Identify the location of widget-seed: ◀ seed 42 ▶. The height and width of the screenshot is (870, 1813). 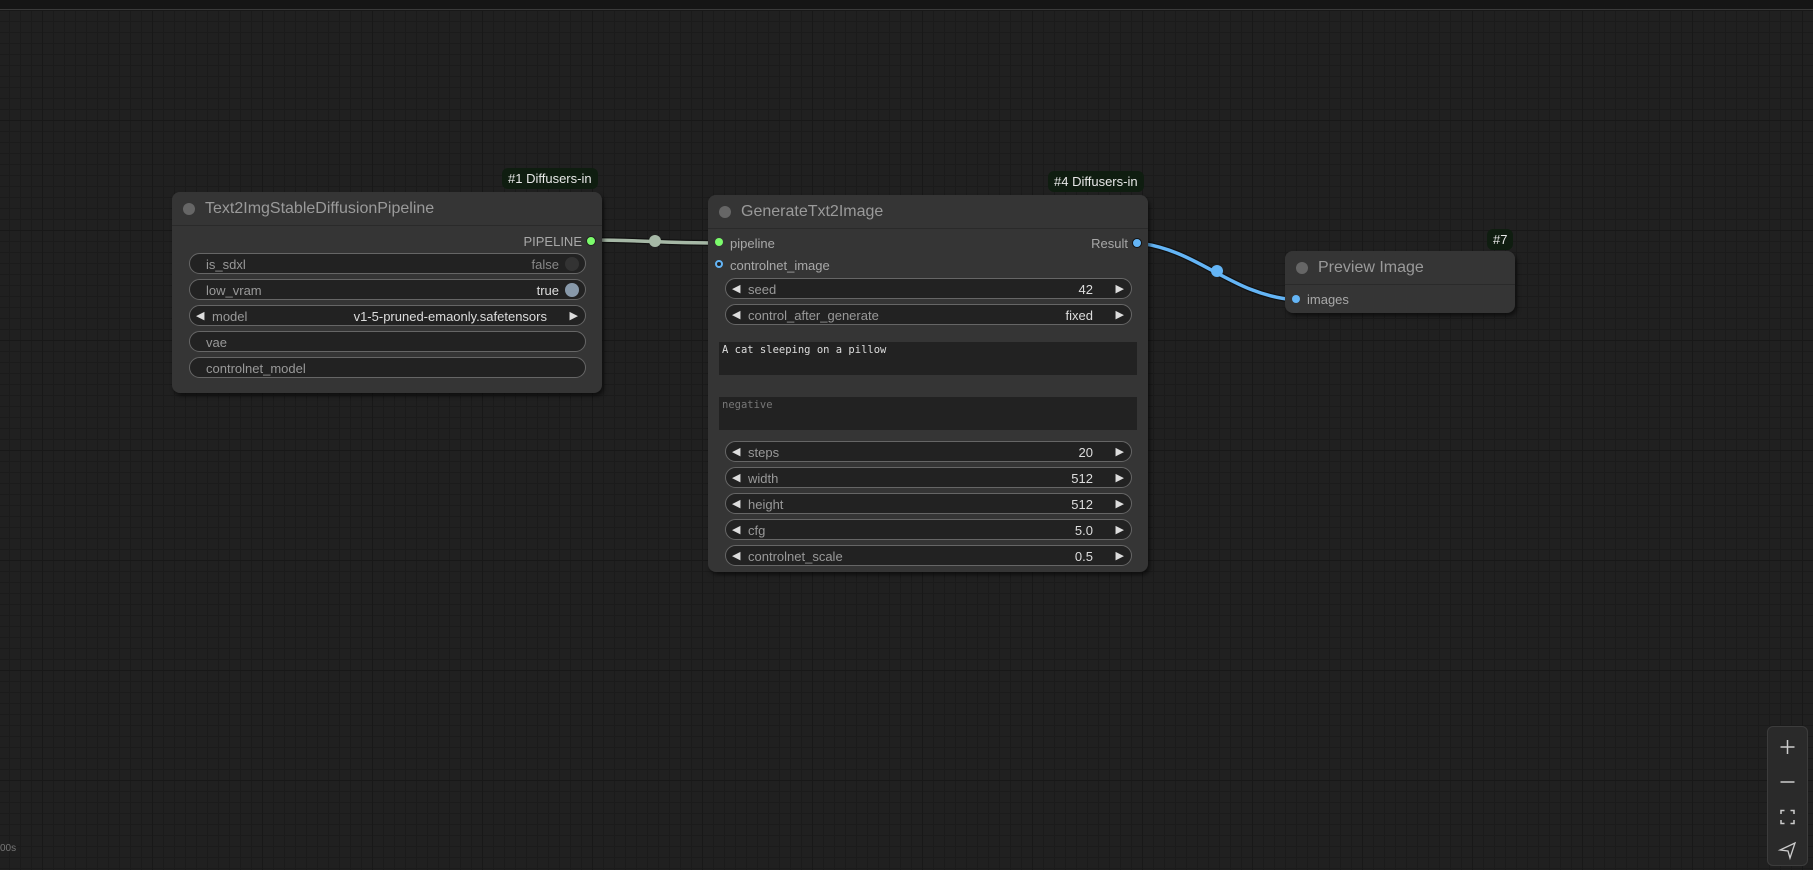
(928, 288).